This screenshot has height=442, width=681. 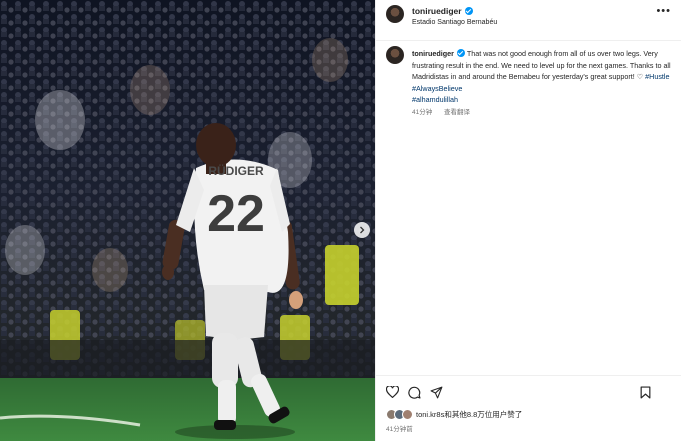 I want to click on heart-icon, so click(x=392, y=392).